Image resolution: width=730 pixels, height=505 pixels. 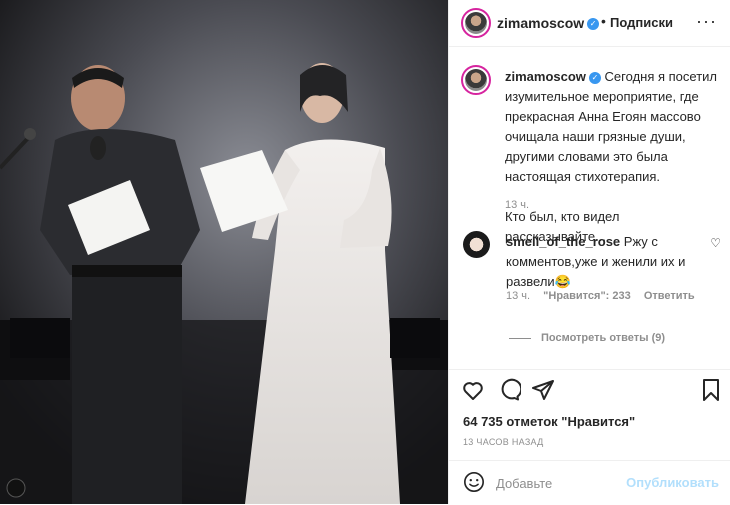 I want to click on author-avatar, so click(x=476, y=23).